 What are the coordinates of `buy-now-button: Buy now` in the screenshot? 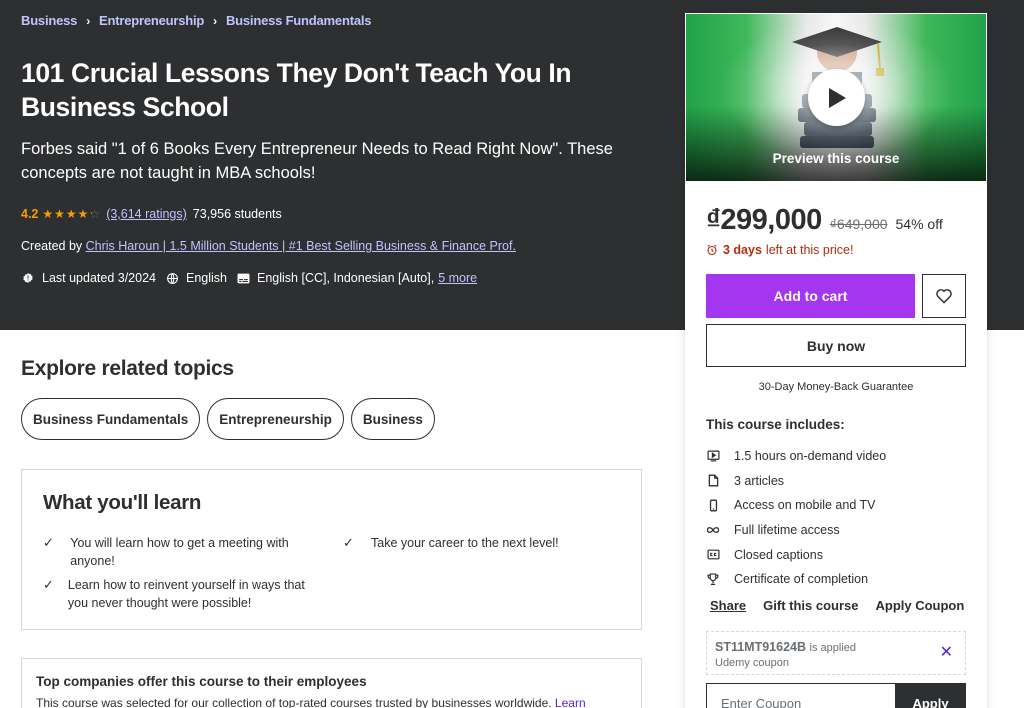 It's located at (836, 345).